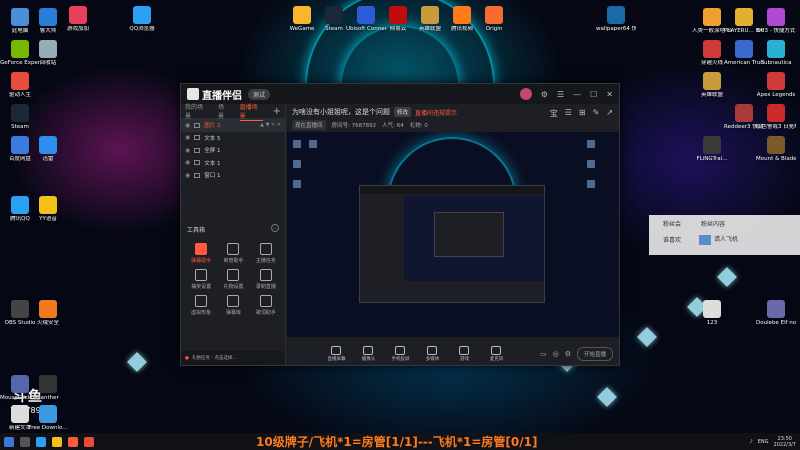  I want to click on close-icon: ✕, so click(609, 94).